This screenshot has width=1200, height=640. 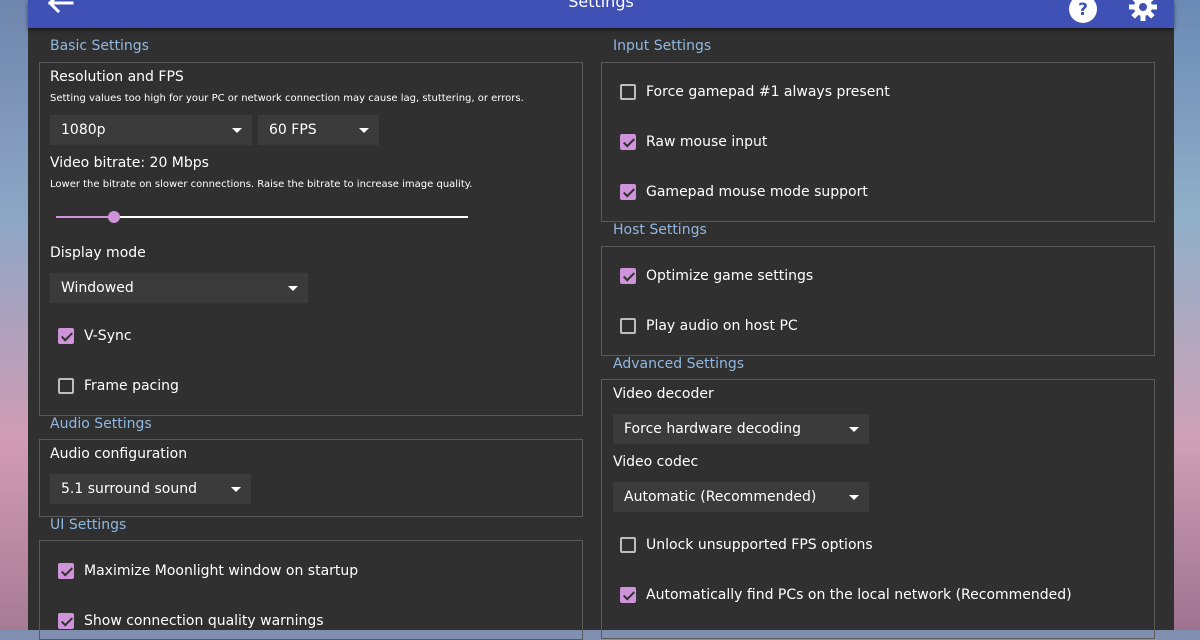 What do you see at coordinates (99, 46) in the screenshot?
I see `basic-settings-title: Basic Settings` at bounding box center [99, 46].